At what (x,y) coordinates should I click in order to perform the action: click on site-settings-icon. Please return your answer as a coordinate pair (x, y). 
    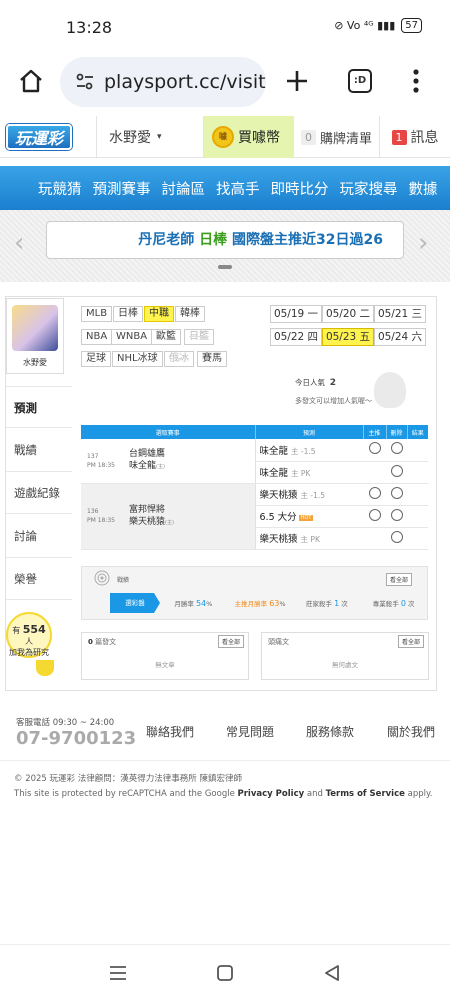
    Looking at the image, I should click on (85, 82).